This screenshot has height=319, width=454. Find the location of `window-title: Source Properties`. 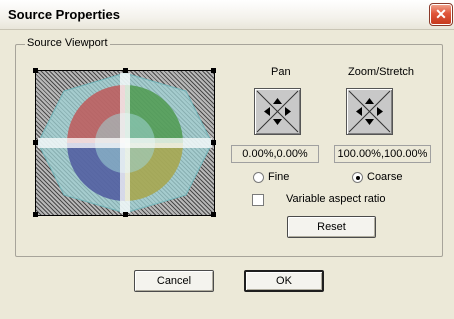

window-title: Source Properties is located at coordinates (64, 14).